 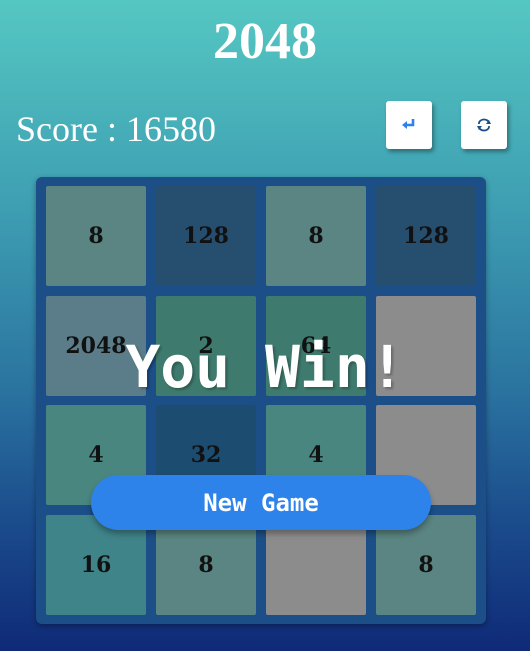 I want to click on restart-button, so click(x=484, y=125).